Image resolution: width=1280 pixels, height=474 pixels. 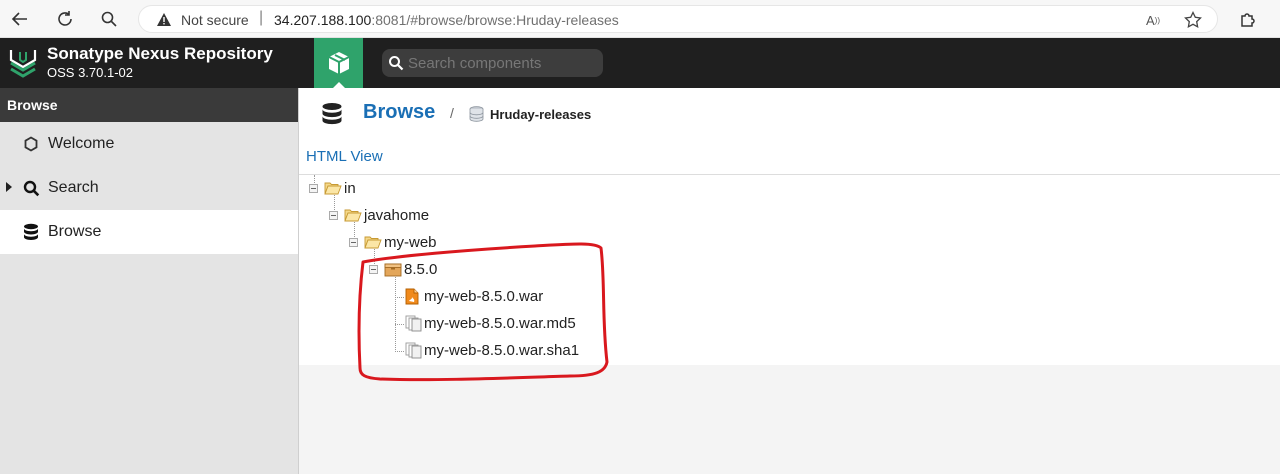 What do you see at coordinates (73, 187) in the screenshot?
I see `sidebar-item-label: Search` at bounding box center [73, 187].